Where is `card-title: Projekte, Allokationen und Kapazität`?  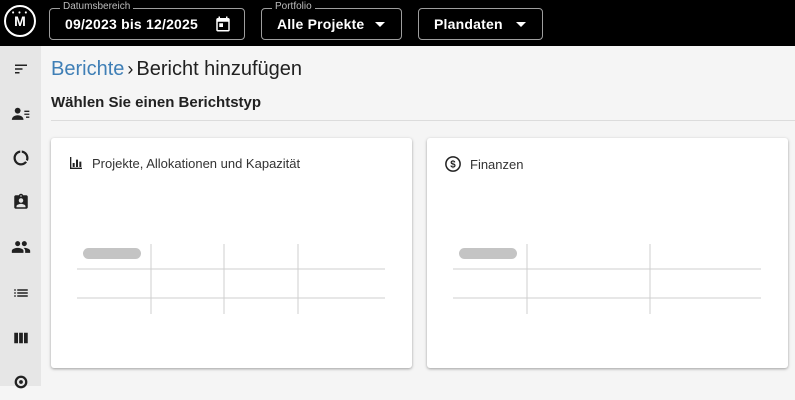 card-title: Projekte, Allokationen und Kapazität is located at coordinates (196, 163).